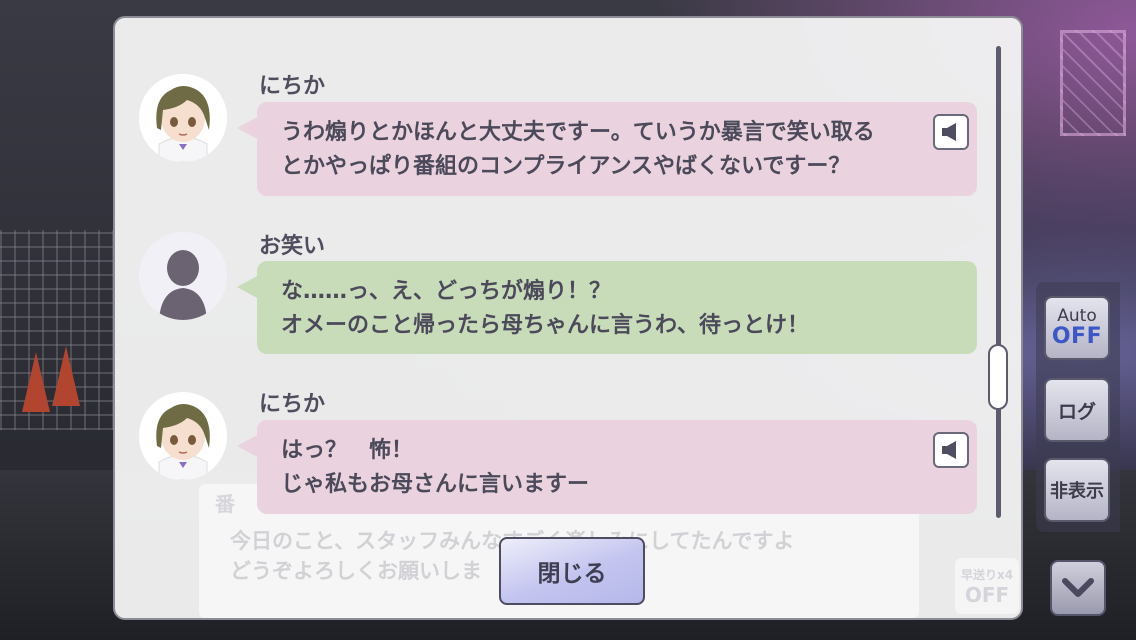 The width and height of the screenshot is (1136, 640). I want to click on message-line: うわ煽りとかほんと大丈夫ですー。ていうか暴言で笑い取る, so click(578, 132).